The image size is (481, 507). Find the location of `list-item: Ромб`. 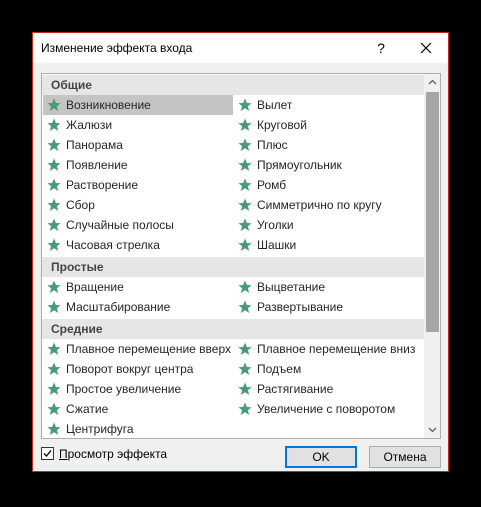

list-item: Ромб is located at coordinates (328, 185).